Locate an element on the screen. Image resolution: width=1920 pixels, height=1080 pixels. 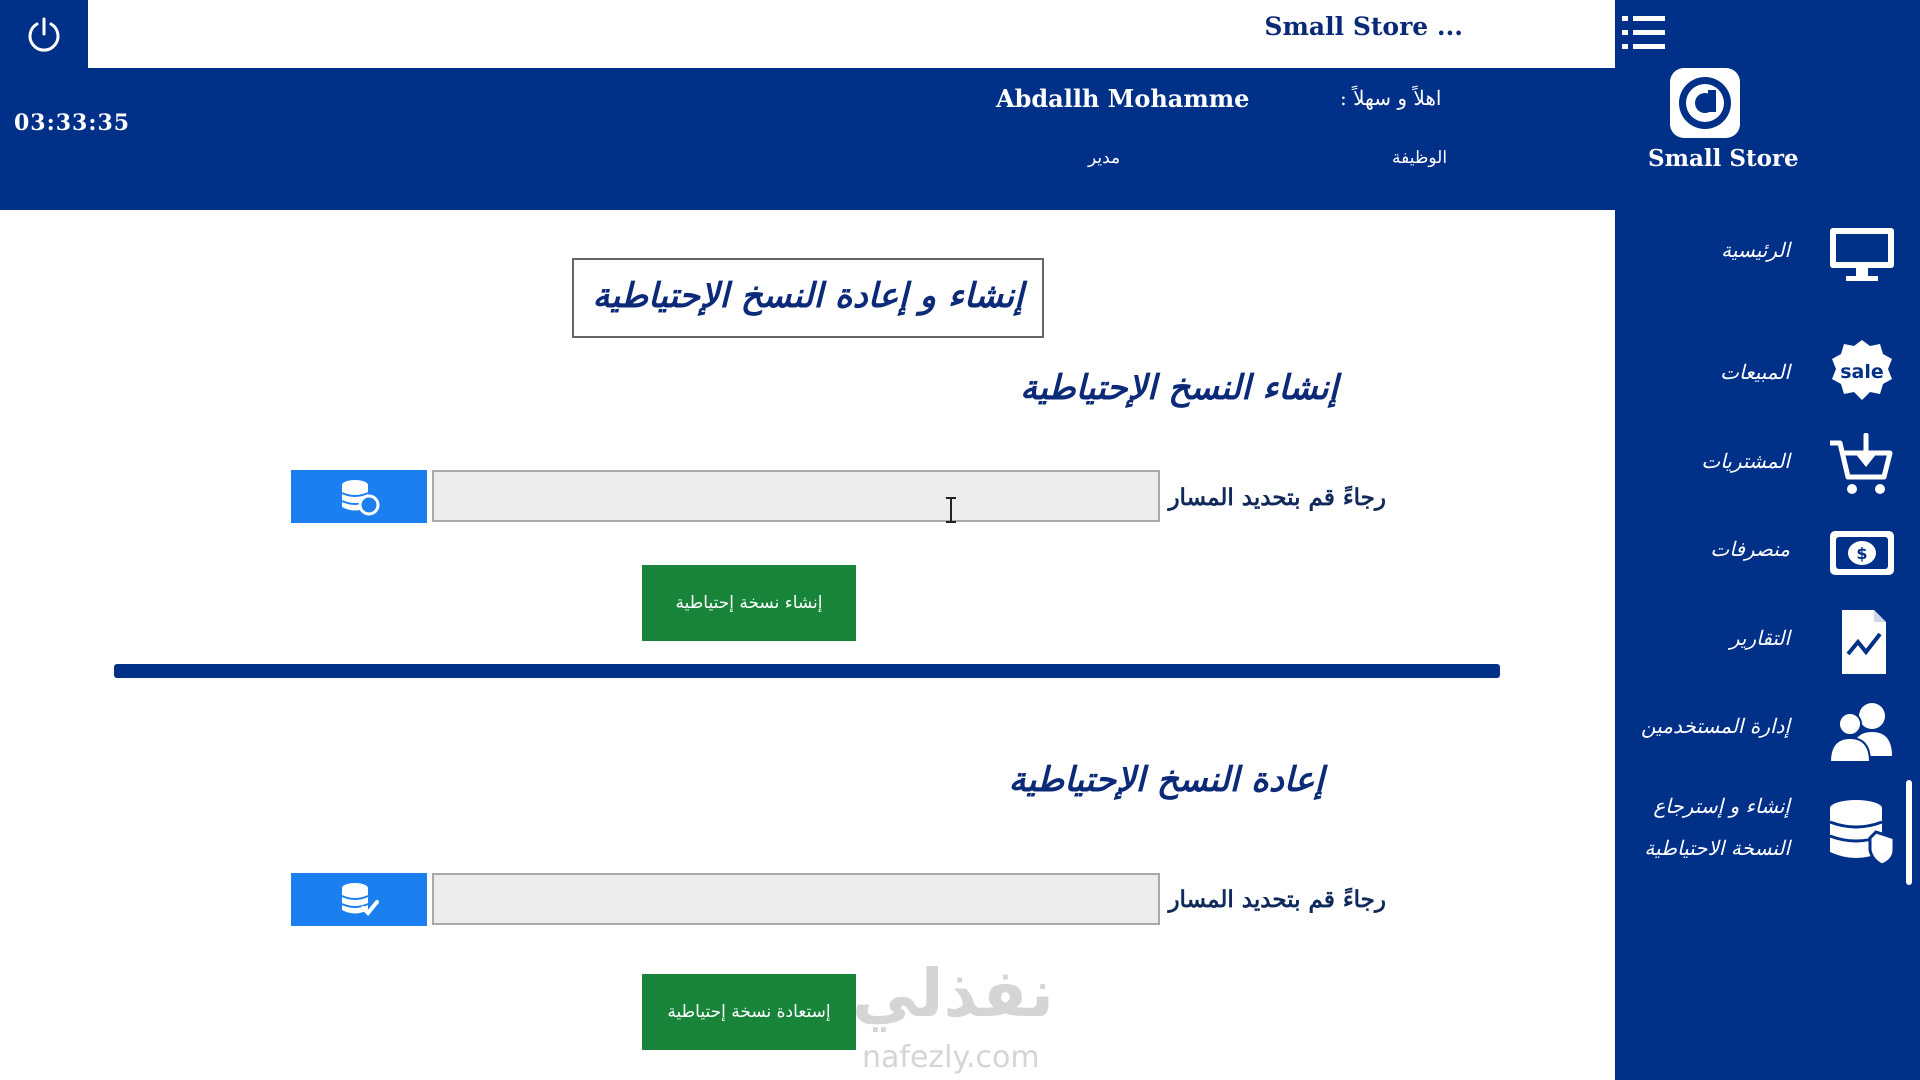
brand-name: Small Store is located at coordinates (1723, 158).